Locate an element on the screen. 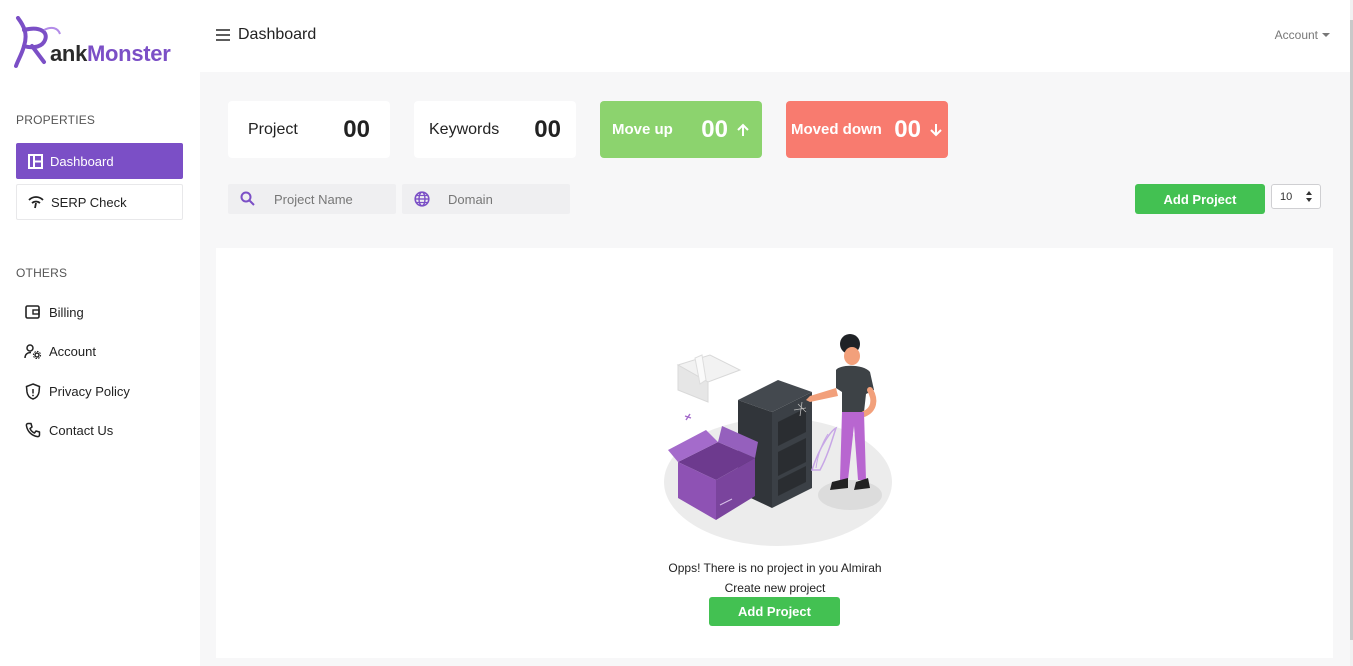 The width and height of the screenshot is (1353, 666). project-name-filter is located at coordinates (312, 199).